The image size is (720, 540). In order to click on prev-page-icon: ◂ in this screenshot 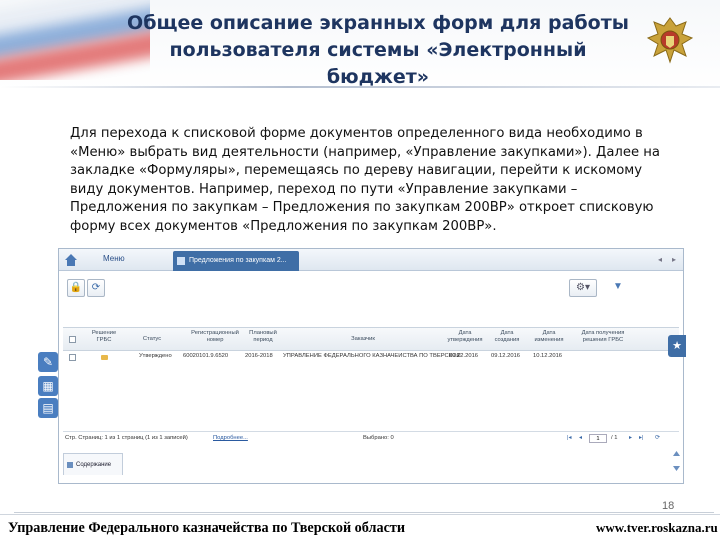, I will do `click(580, 438)`.